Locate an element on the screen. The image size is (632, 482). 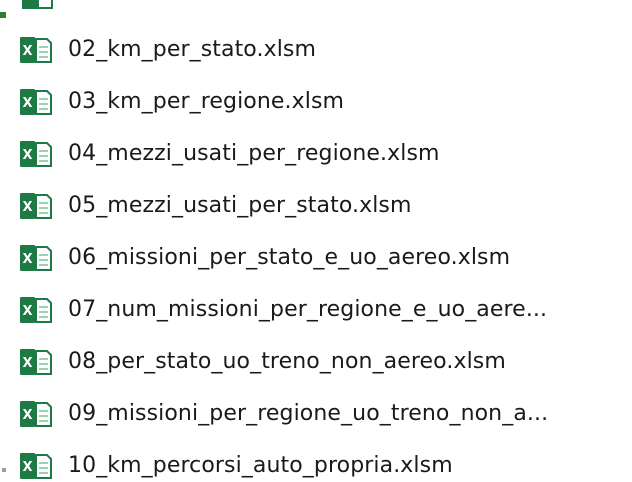
file-name: 02_km_per_stato.xlsm is located at coordinates (192, 49).